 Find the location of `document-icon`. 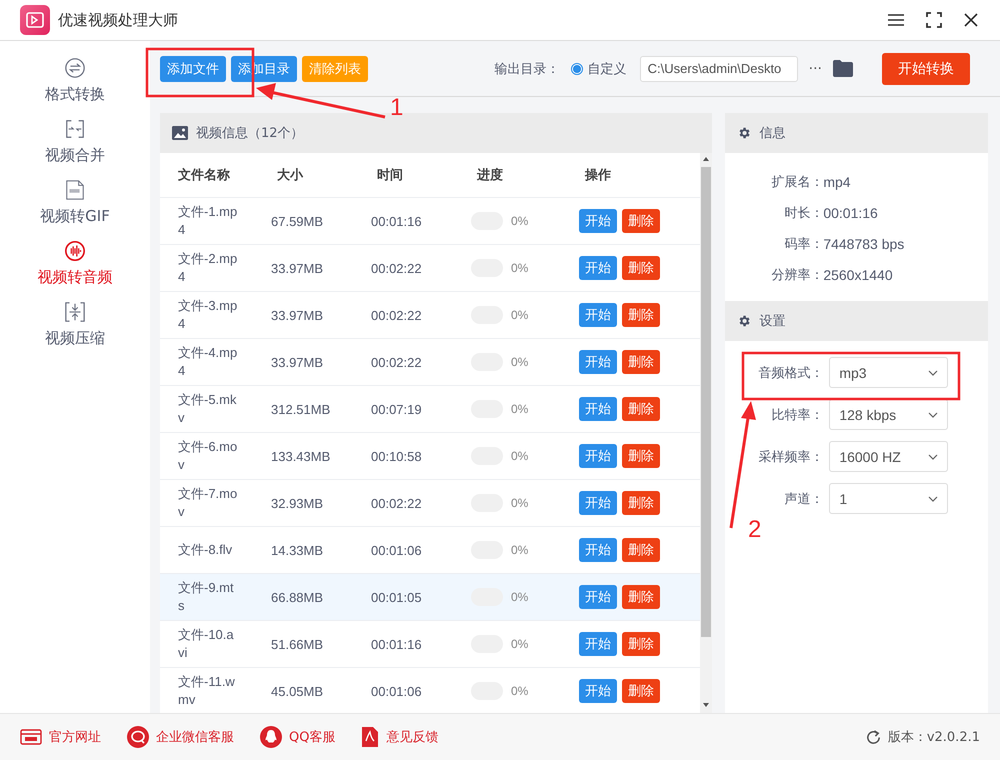

document-icon is located at coordinates (370, 737).